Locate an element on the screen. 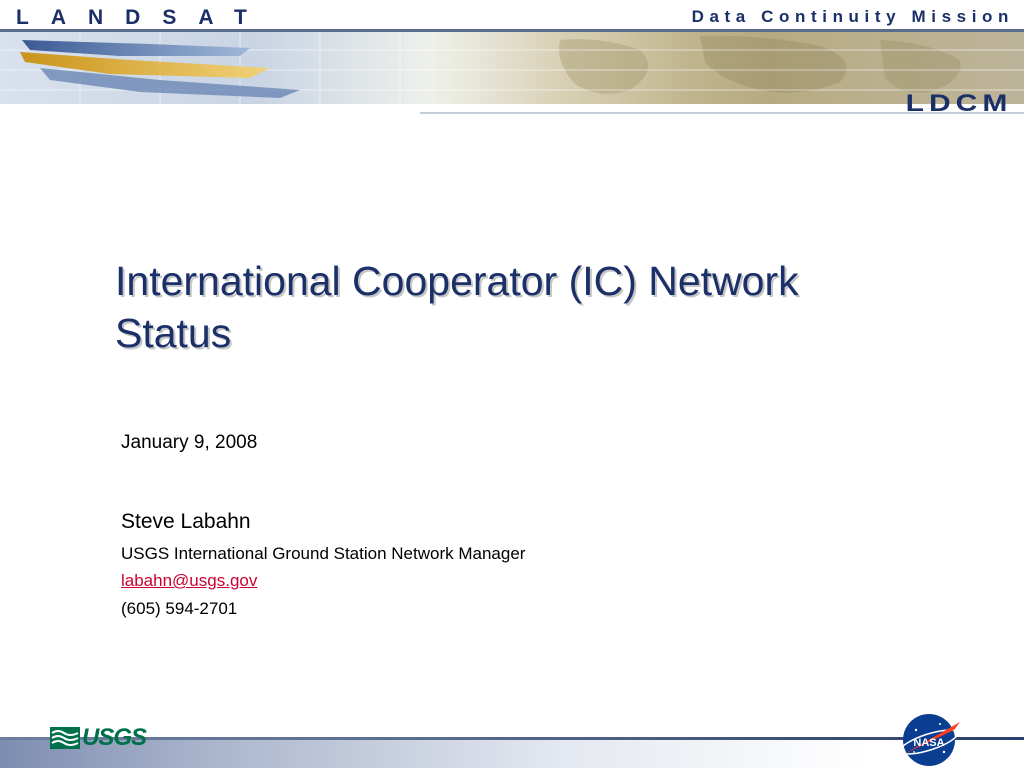 This screenshot has width=1024, height=773. presenter-name: Steve Labahn is located at coordinates (186, 521).